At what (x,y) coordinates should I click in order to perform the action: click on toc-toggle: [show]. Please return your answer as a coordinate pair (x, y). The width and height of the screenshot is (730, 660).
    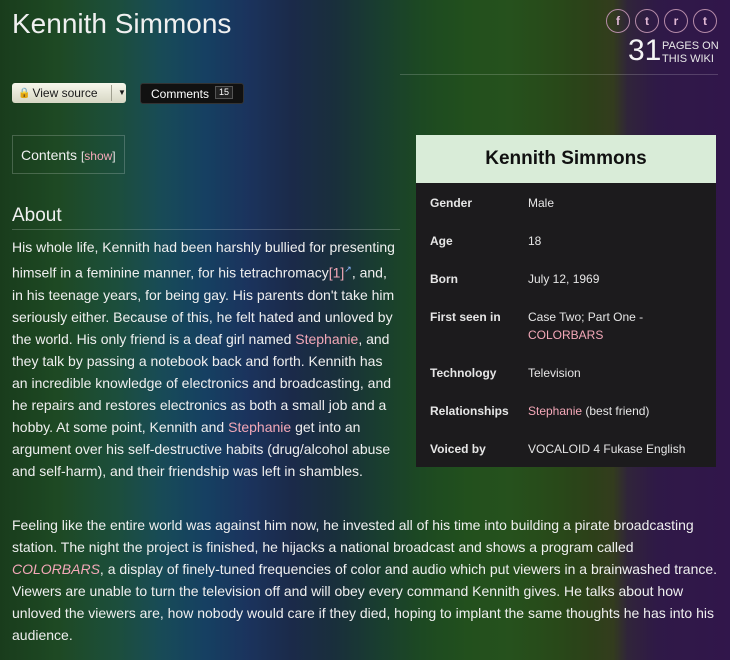
    Looking at the image, I should click on (98, 156).